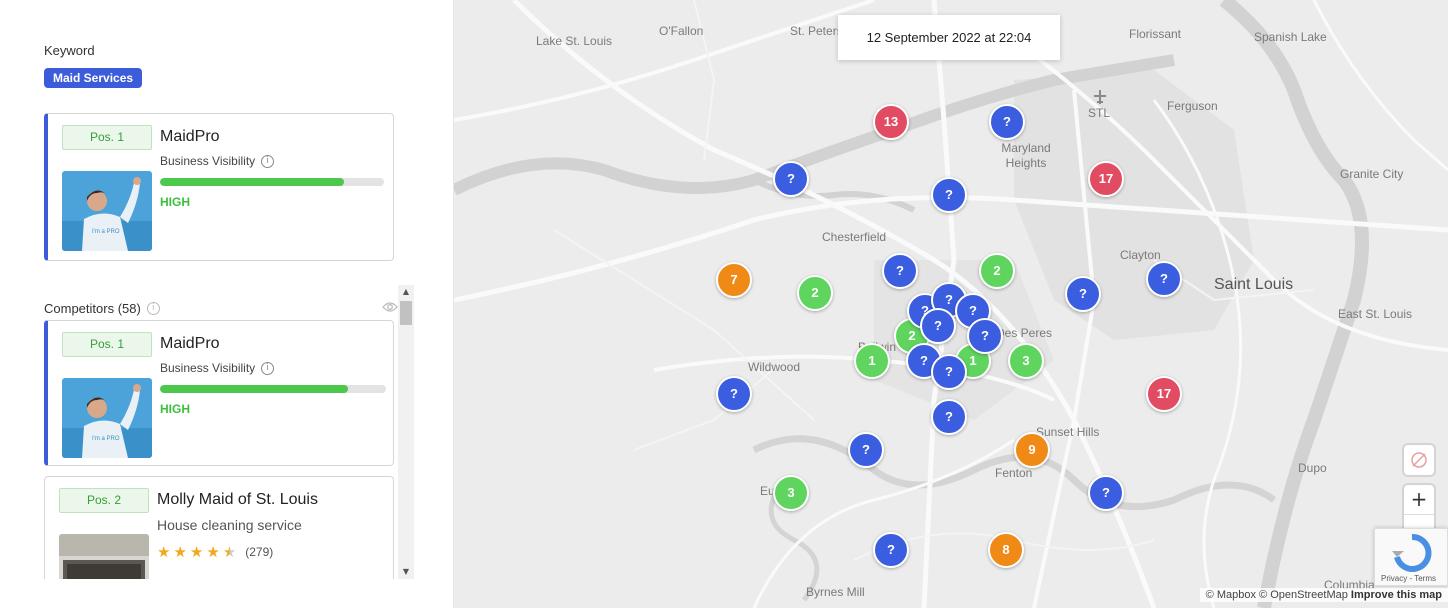 Image resolution: width=1448 pixels, height=608 pixels. What do you see at coordinates (237, 499) in the screenshot?
I see `business-name: Molly Maid of St. Louis` at bounding box center [237, 499].